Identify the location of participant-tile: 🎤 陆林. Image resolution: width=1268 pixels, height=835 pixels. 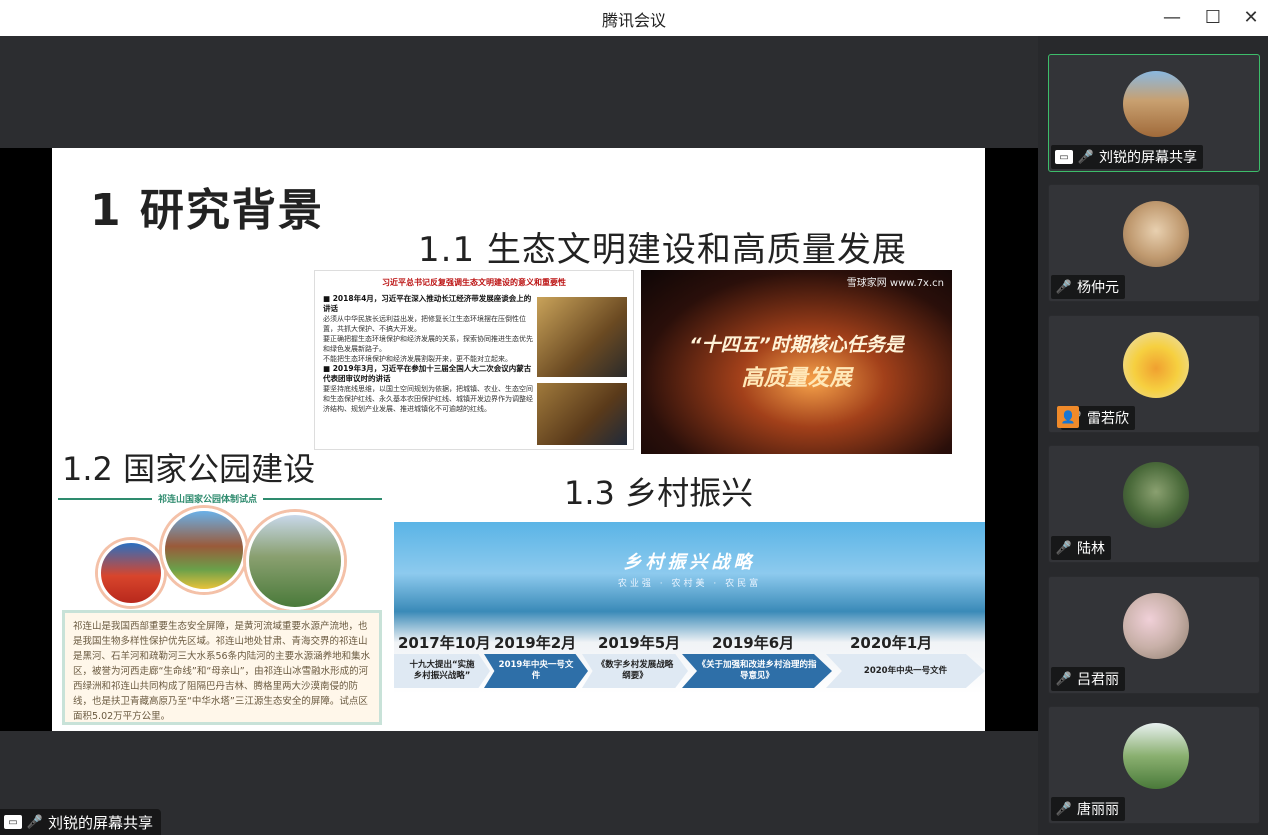
(1154, 504).